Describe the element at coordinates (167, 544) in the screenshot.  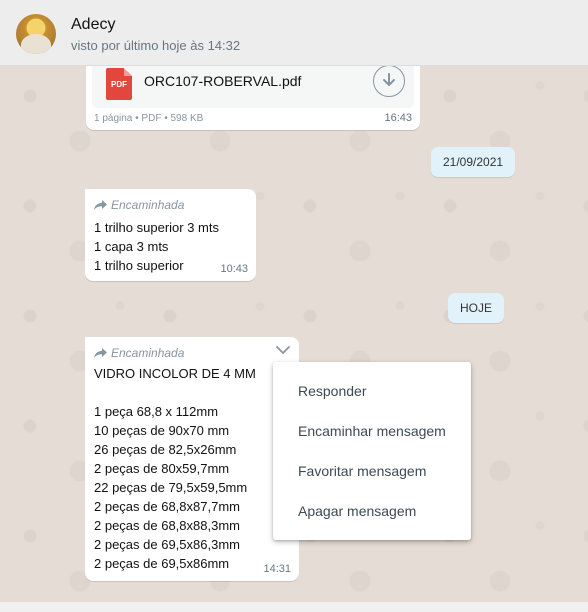
I see `message-line: 2 peças de 69,5x86,3mm` at that location.